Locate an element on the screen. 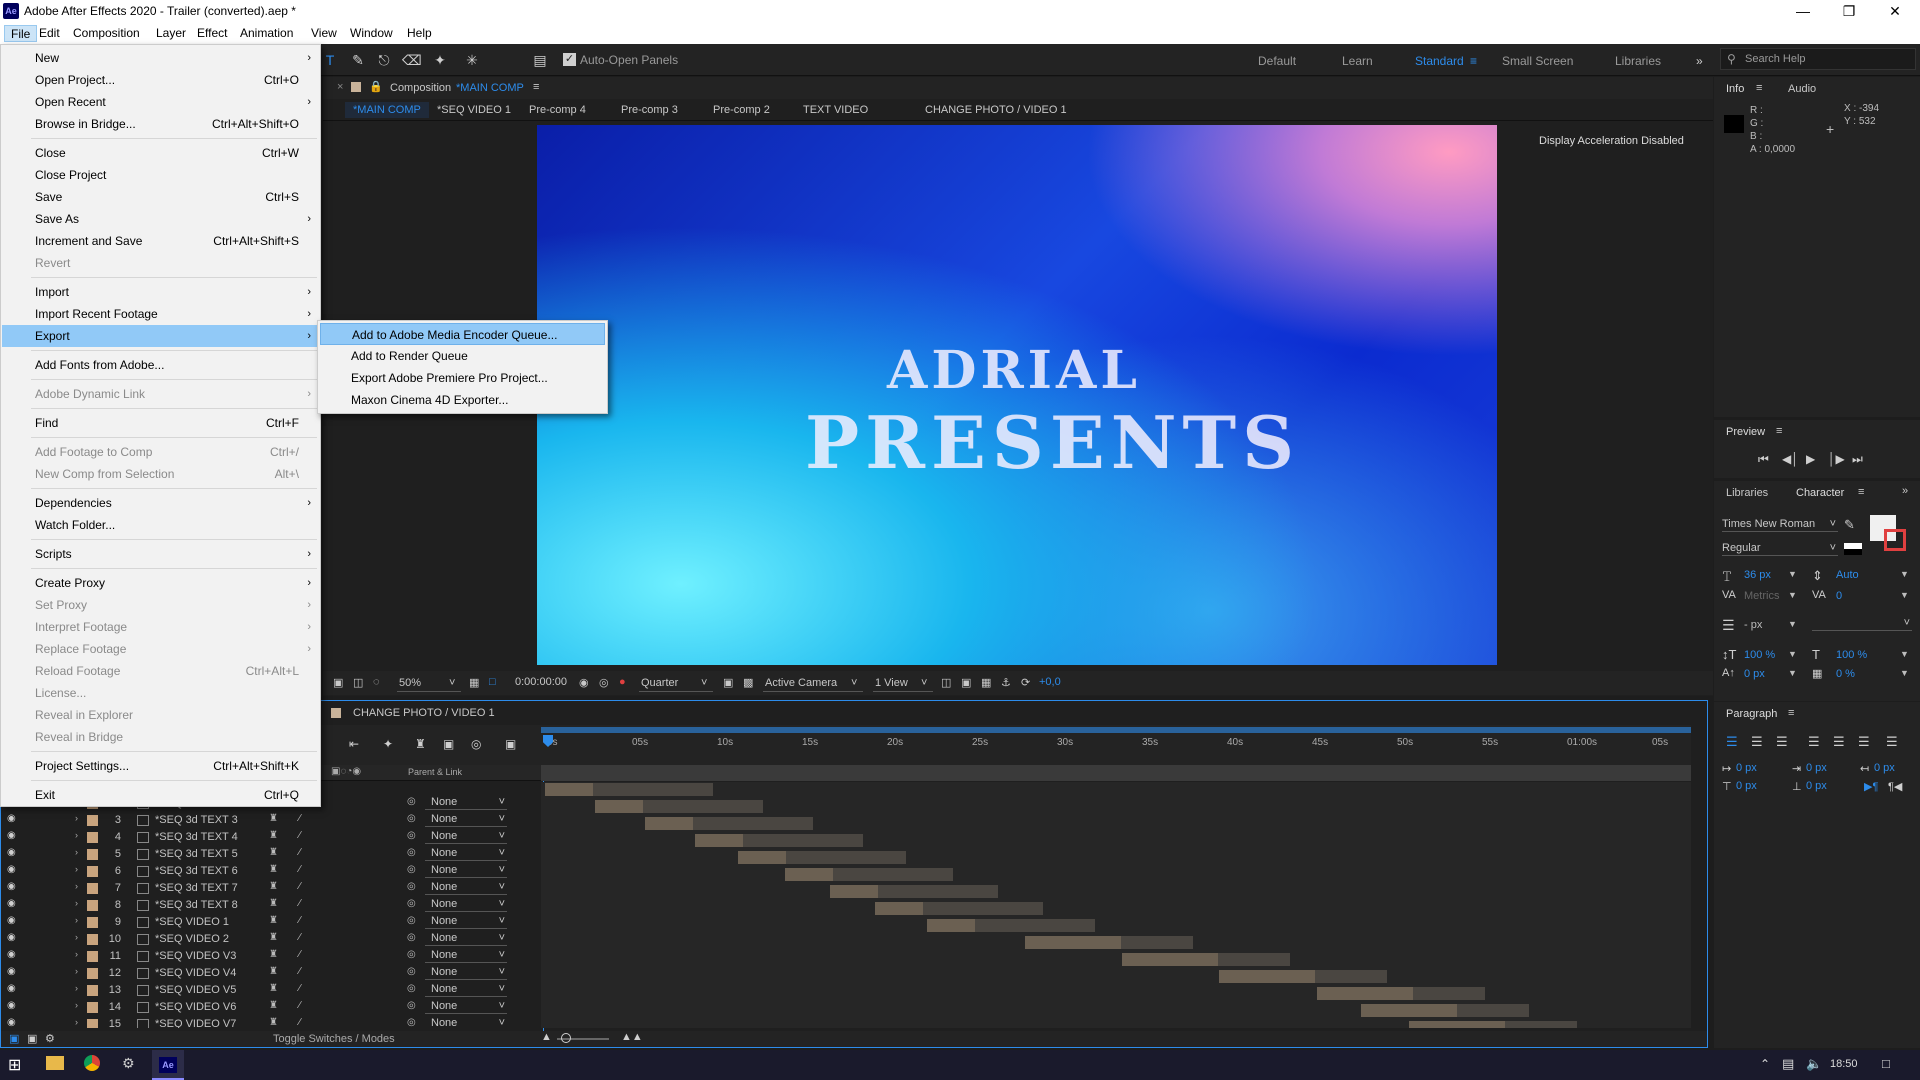 The image size is (1920, 1080). file-menu-item: Close Project is located at coordinates (160, 175).